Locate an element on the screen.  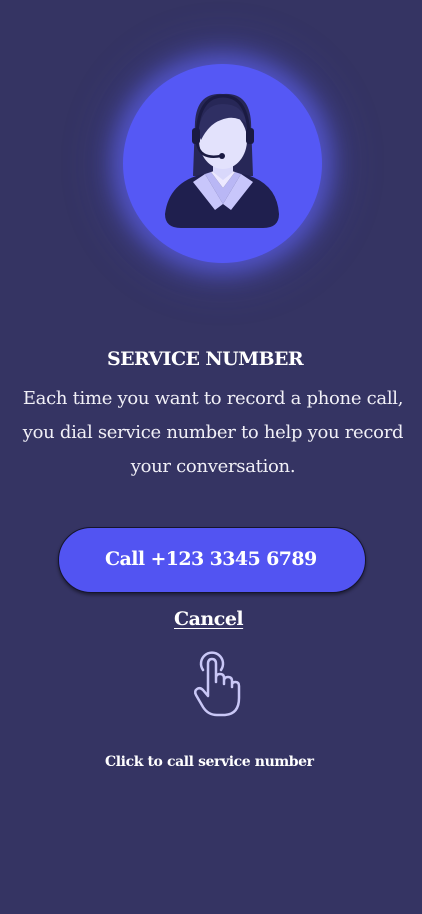
cancel-link: Cancel is located at coordinates (209, 619).